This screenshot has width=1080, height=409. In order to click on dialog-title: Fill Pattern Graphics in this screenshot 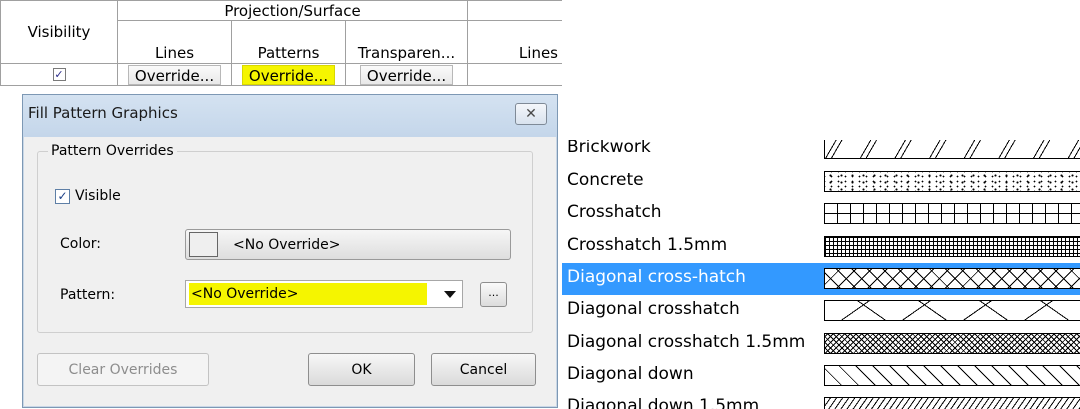, I will do `click(103, 113)`.